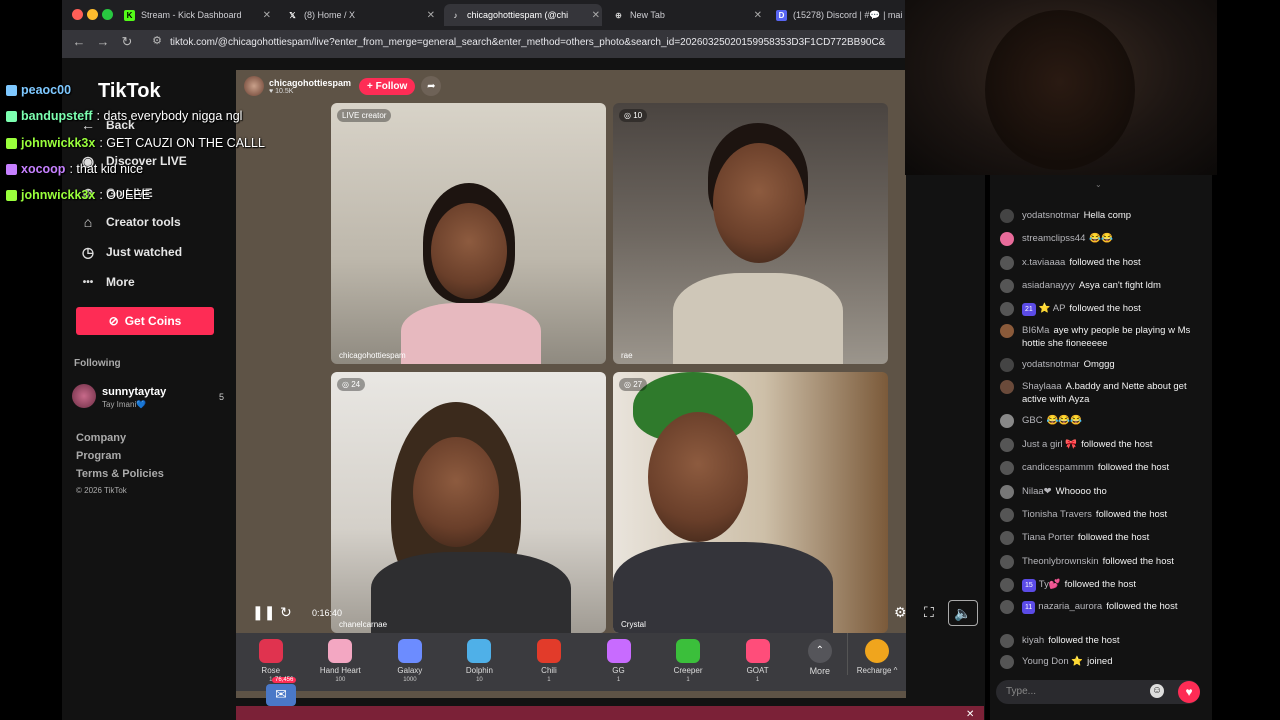 The width and height of the screenshot is (1280, 720). Describe the element at coordinates (1042, 386) in the screenshot. I see `chat-username: Shaylaaa` at that location.